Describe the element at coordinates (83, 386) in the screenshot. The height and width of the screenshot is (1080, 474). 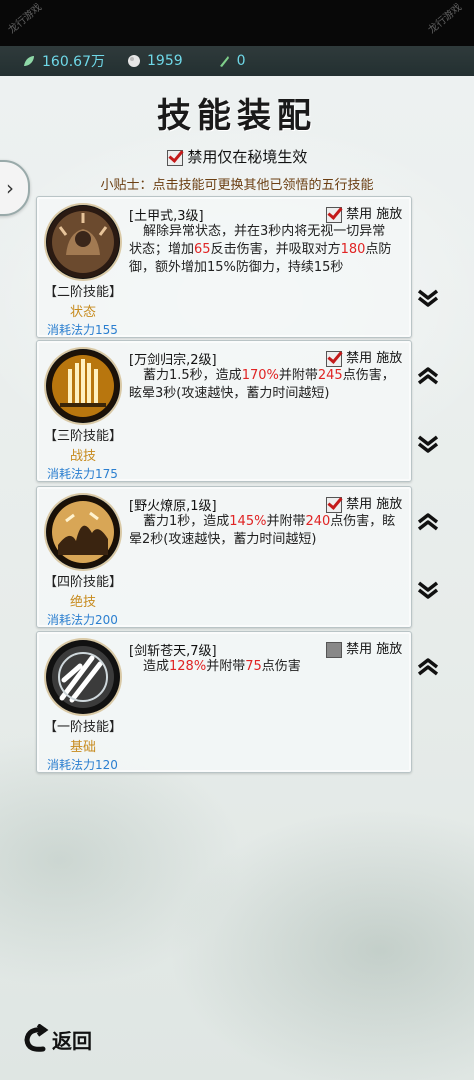
I see `ten-thousand-swords-skill-icon` at that location.